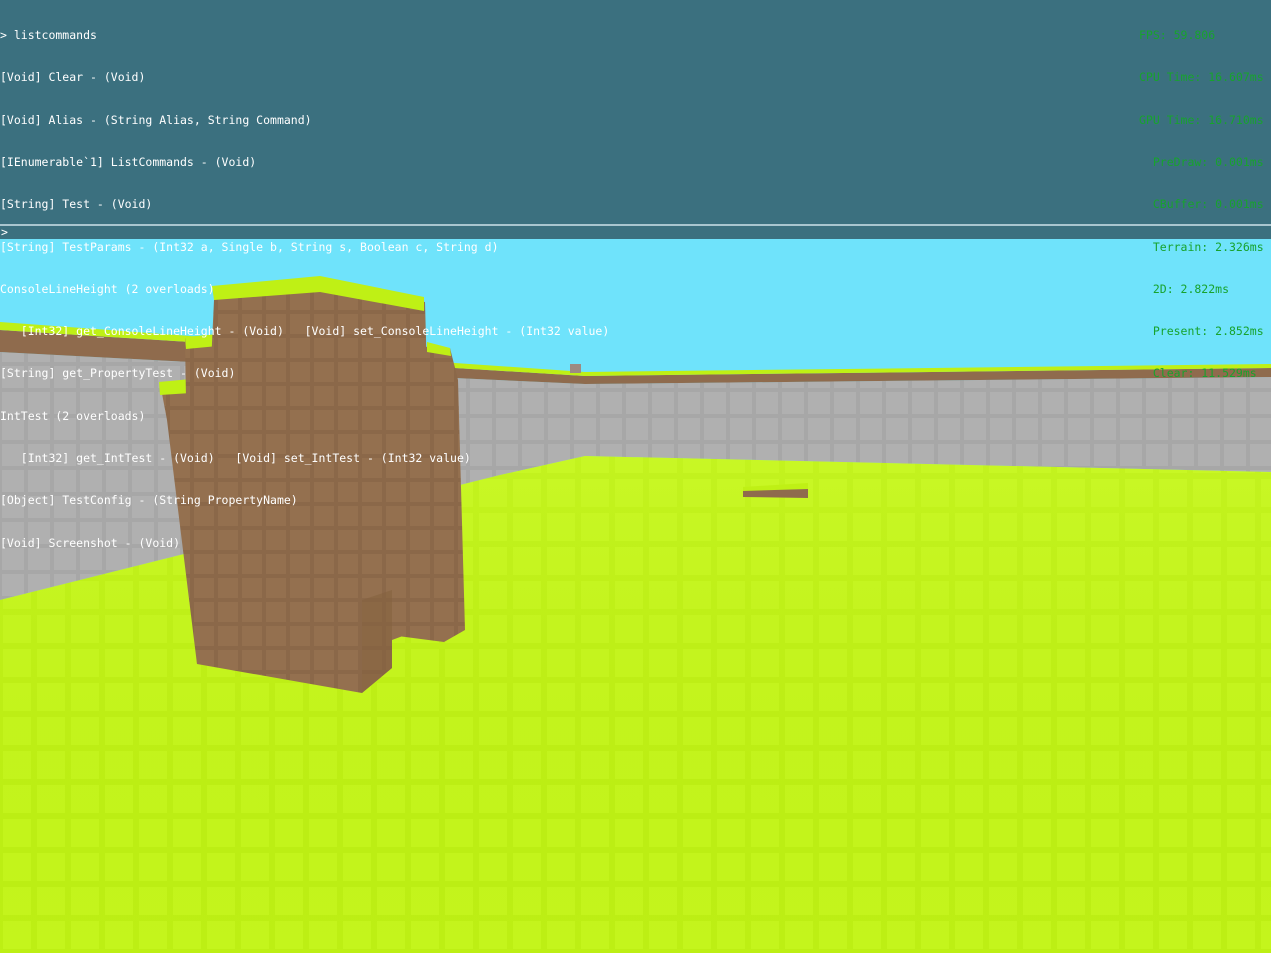 The height and width of the screenshot is (953, 1271). What do you see at coordinates (1201, 119) in the screenshot?
I see `stat-gpu-time: GPU Time: 16.710ms` at bounding box center [1201, 119].